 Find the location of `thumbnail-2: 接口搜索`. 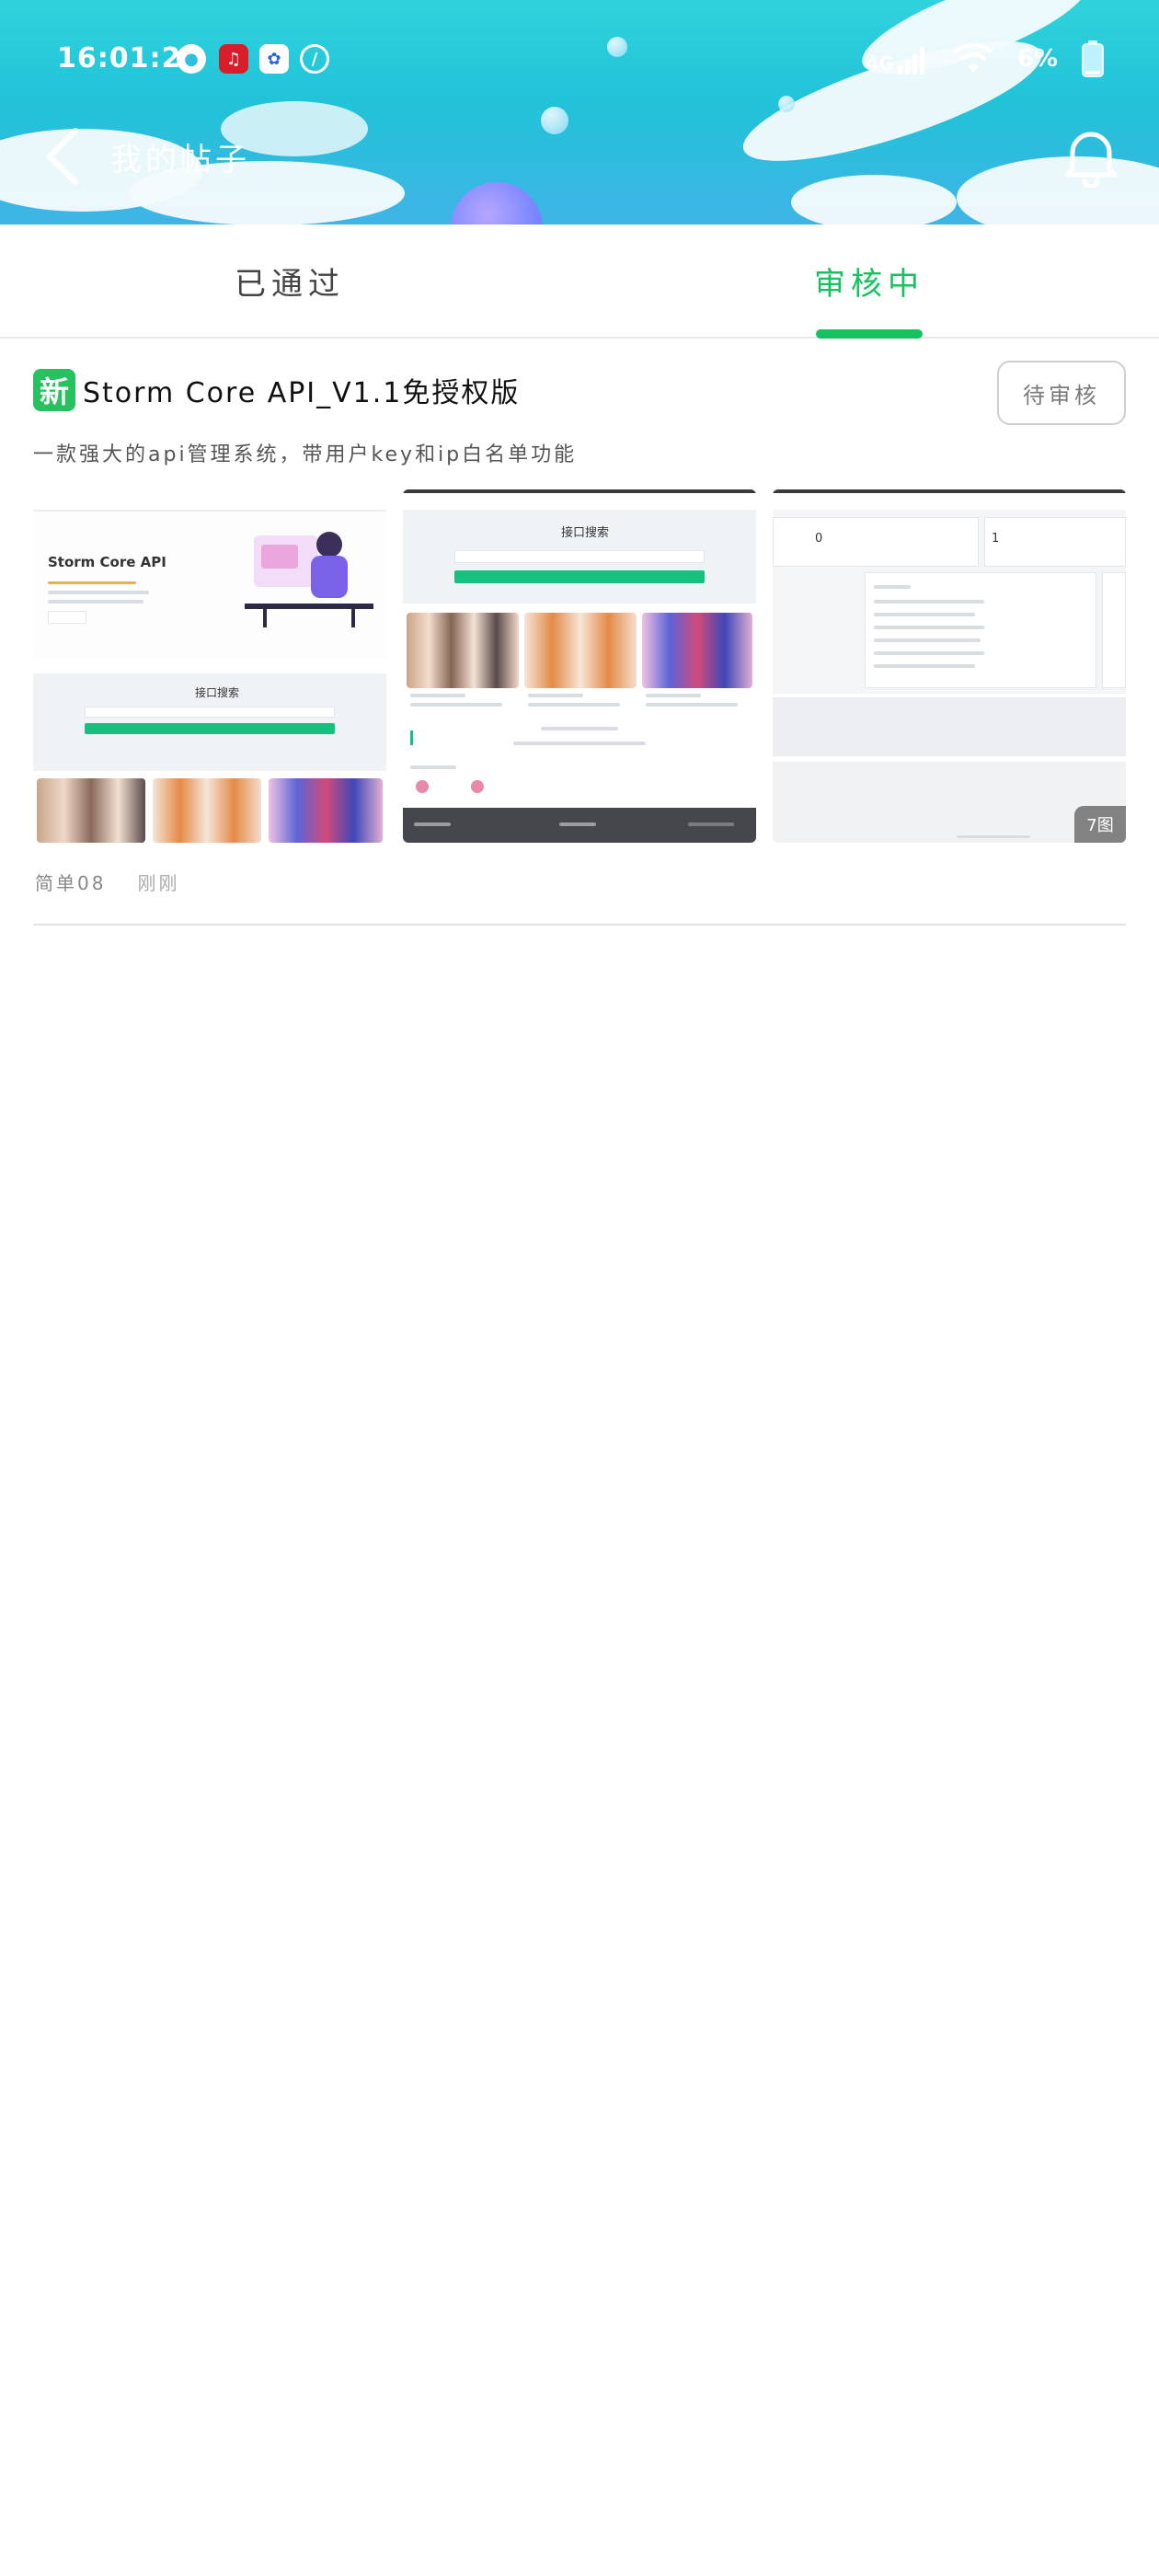

thumbnail-2: 接口搜索 is located at coordinates (579, 666).